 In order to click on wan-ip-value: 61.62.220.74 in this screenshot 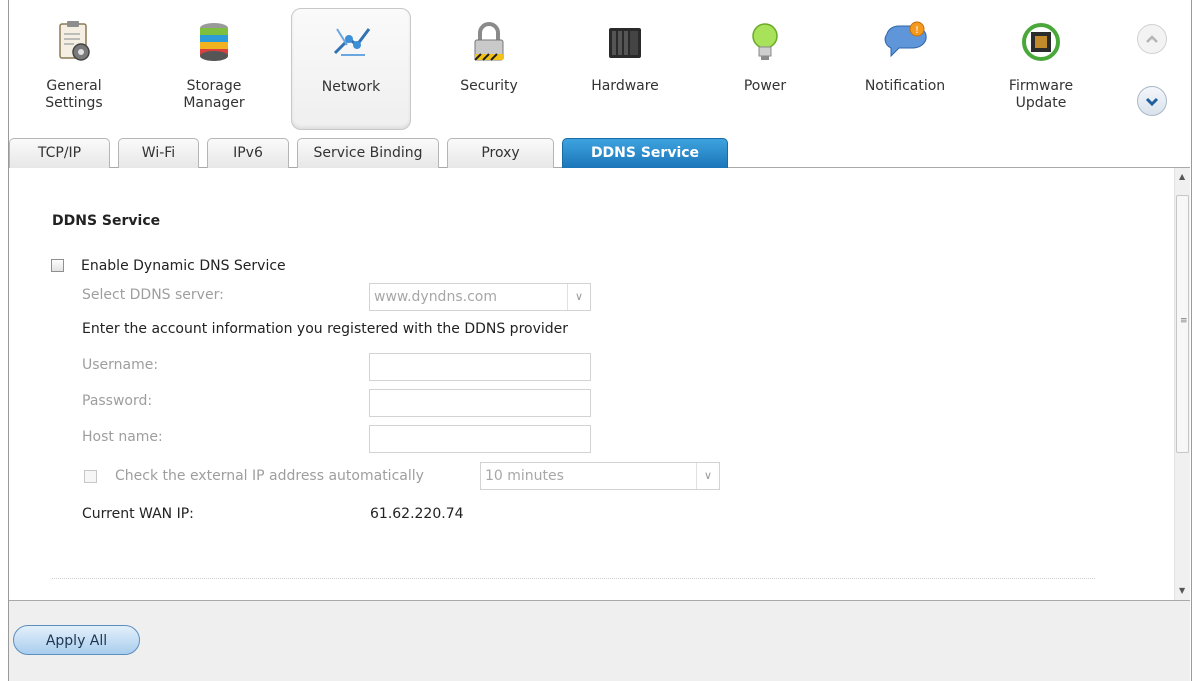, I will do `click(417, 514)`.